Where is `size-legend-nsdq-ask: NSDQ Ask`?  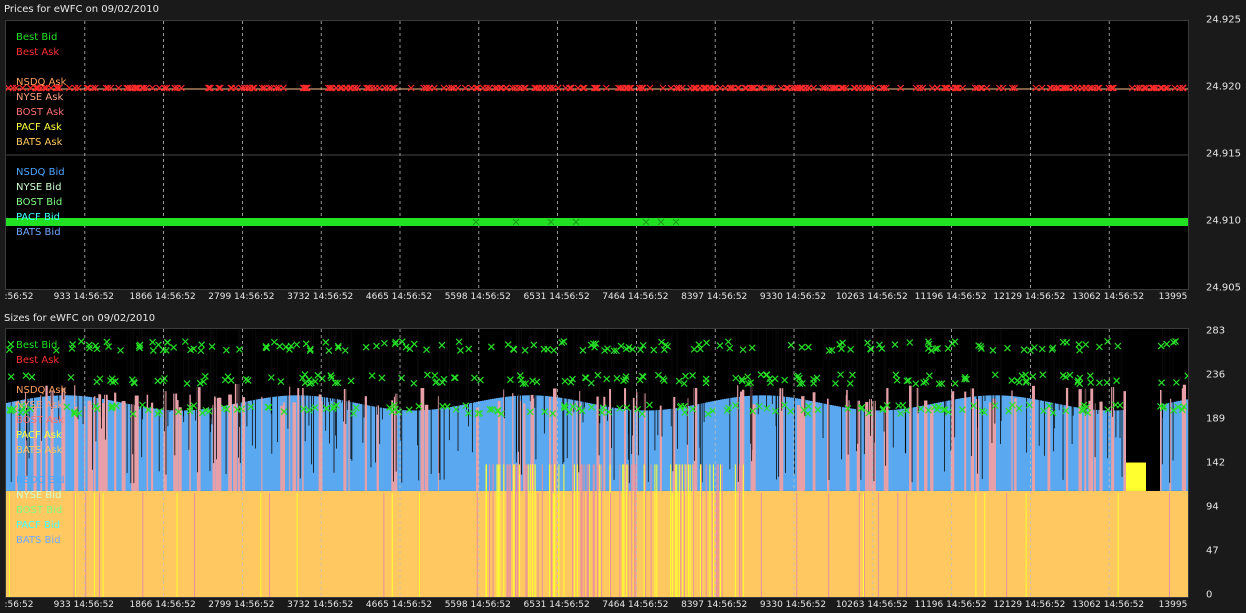
size-legend-nsdq-ask: NSDQ Ask is located at coordinates (41, 390).